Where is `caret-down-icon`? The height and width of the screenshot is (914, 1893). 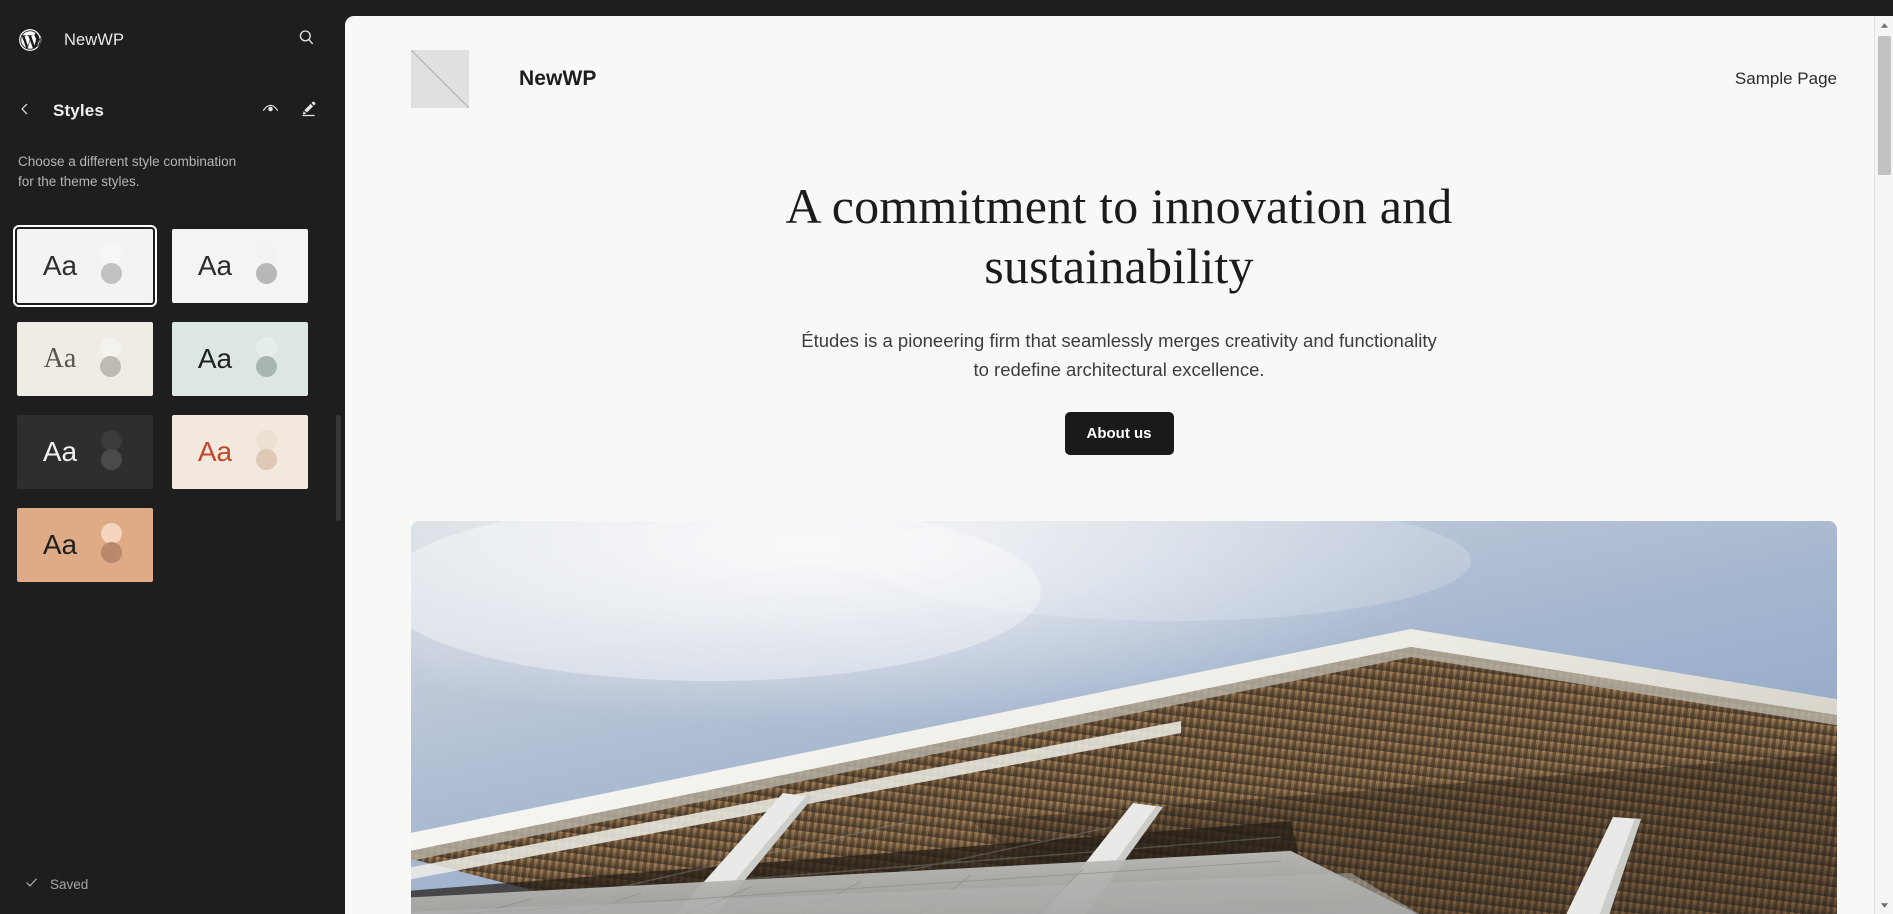 caret-down-icon is located at coordinates (1884, 905).